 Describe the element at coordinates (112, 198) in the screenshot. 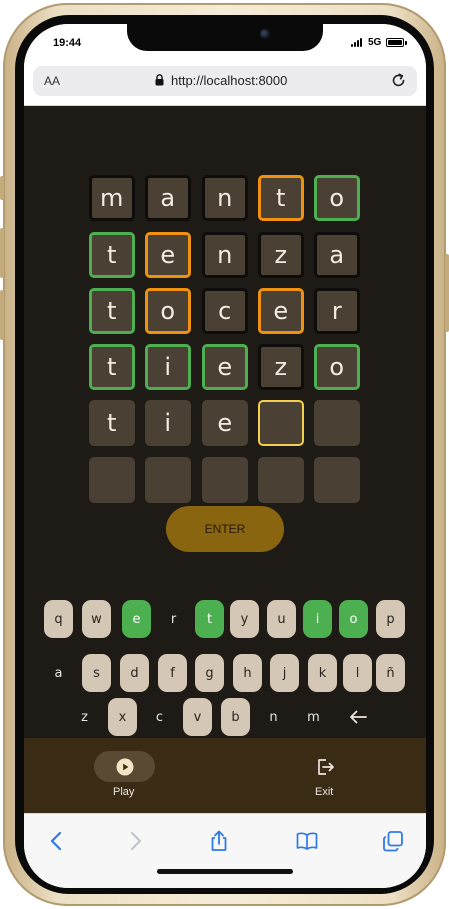

I see `board-tile: m` at that location.